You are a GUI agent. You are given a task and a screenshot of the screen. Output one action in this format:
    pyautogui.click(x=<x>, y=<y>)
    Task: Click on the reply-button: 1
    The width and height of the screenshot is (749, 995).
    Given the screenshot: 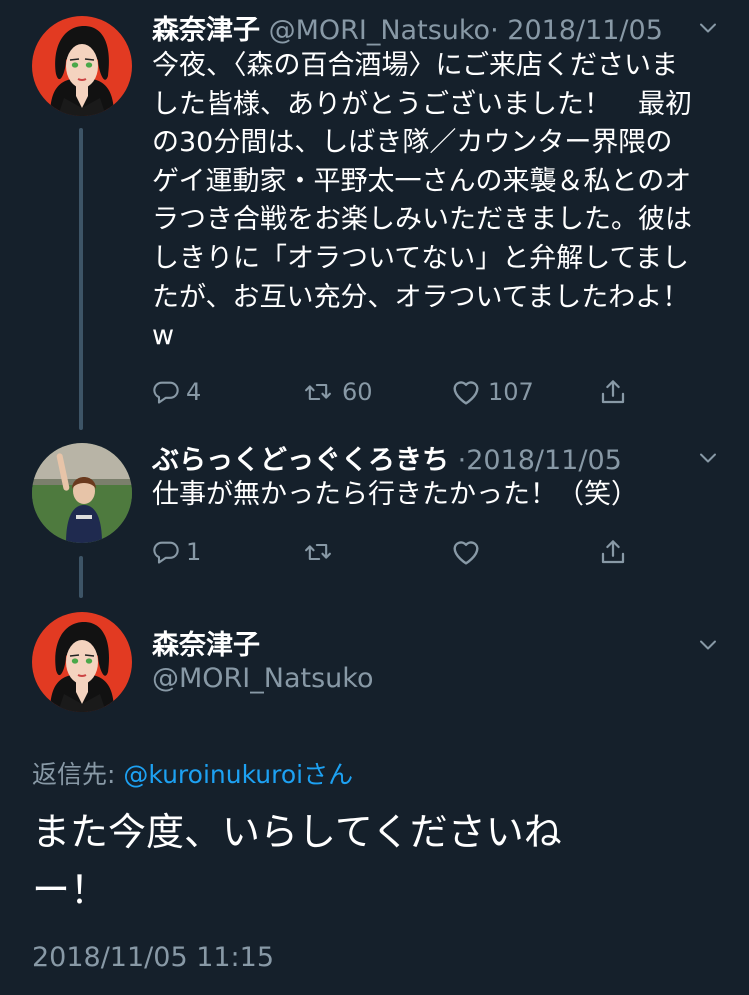 What is the action you would take?
    pyautogui.click(x=176, y=552)
    